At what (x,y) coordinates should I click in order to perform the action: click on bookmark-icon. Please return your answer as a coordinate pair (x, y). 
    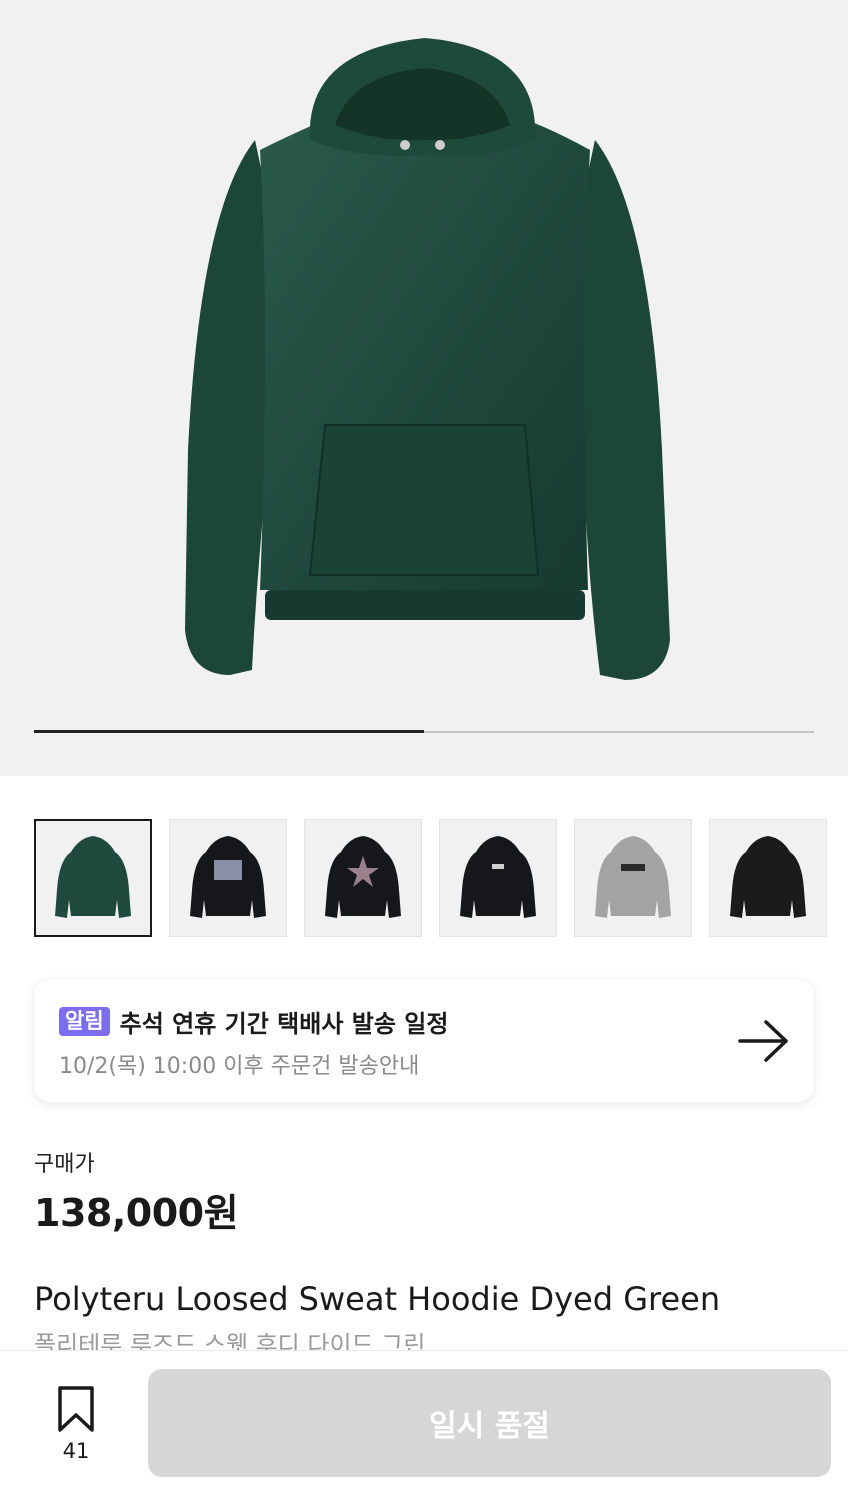
    Looking at the image, I should click on (76, 1409).